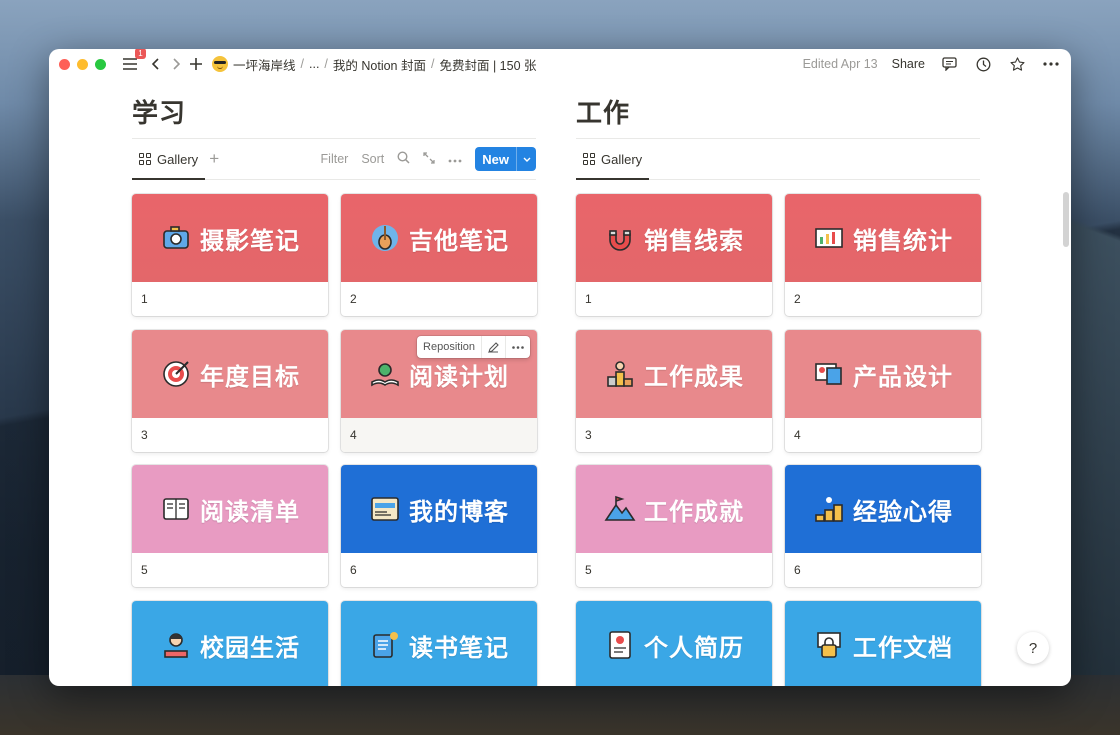  What do you see at coordinates (335, 159) in the screenshot?
I see `filter-button: Filter` at bounding box center [335, 159].